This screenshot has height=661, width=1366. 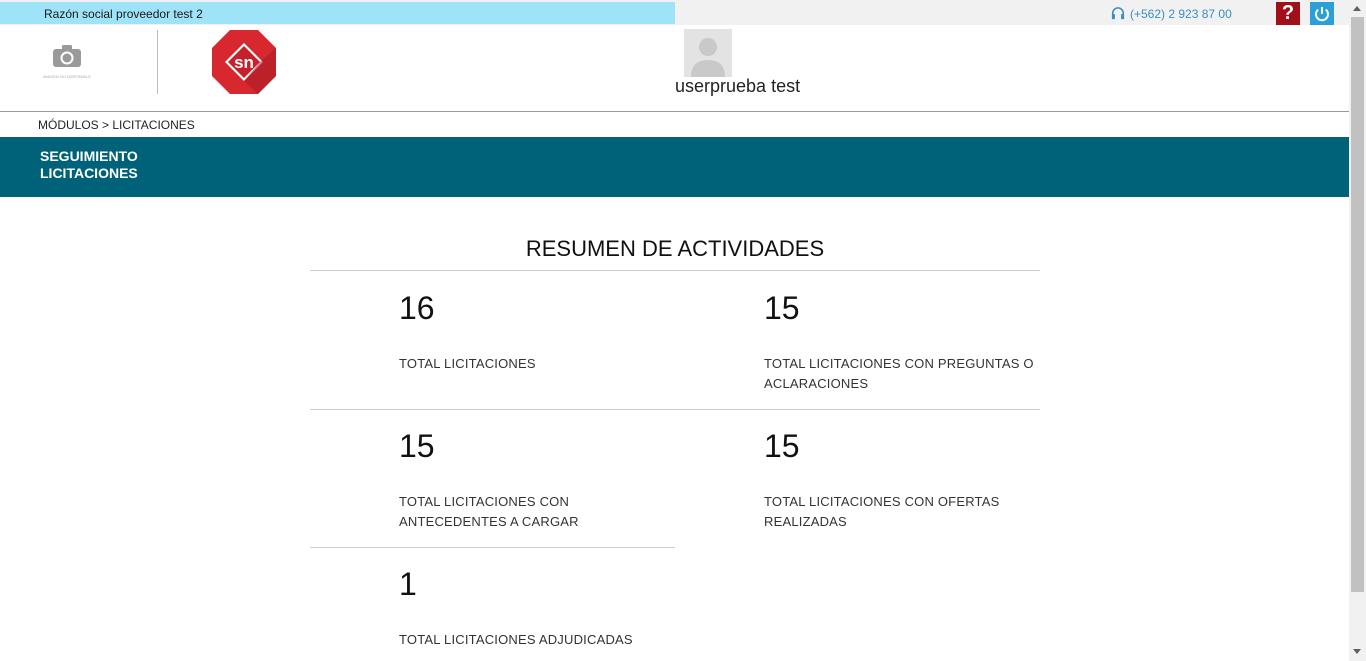 I want to click on power-icon, so click(x=1322, y=13).